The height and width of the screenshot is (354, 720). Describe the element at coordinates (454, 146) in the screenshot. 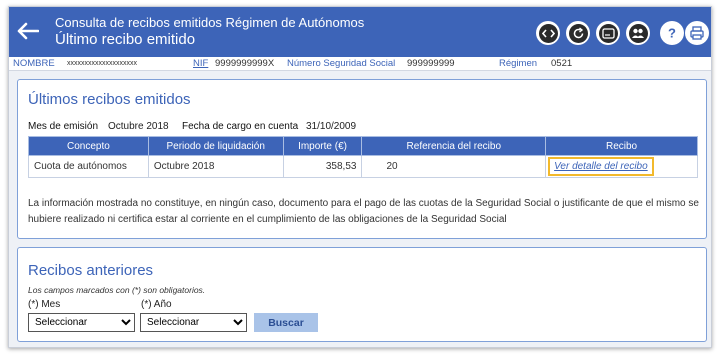

I see `column-header: Referencia del recibo` at that location.